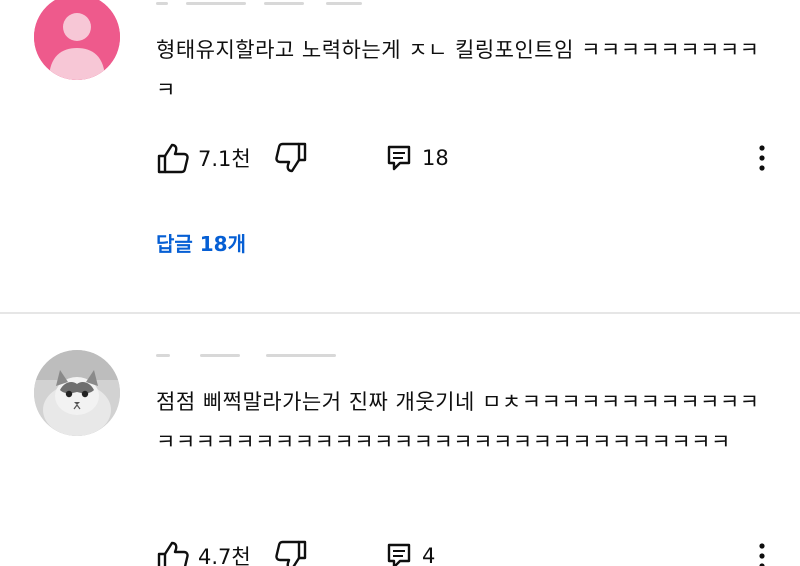  I want to click on like-button: 4.7천, so click(203, 551).